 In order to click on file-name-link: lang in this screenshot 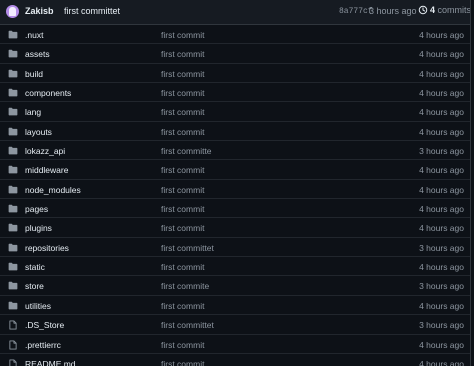, I will do `click(33, 112)`.